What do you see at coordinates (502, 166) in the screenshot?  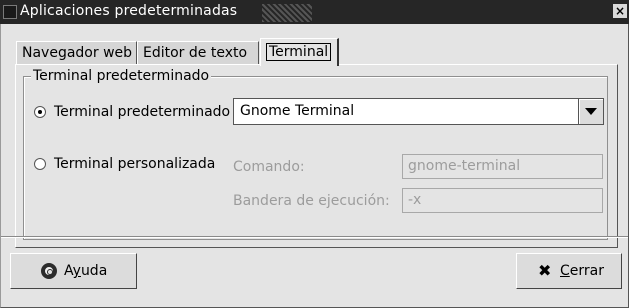 I see `command-input: gnome-terminal` at bounding box center [502, 166].